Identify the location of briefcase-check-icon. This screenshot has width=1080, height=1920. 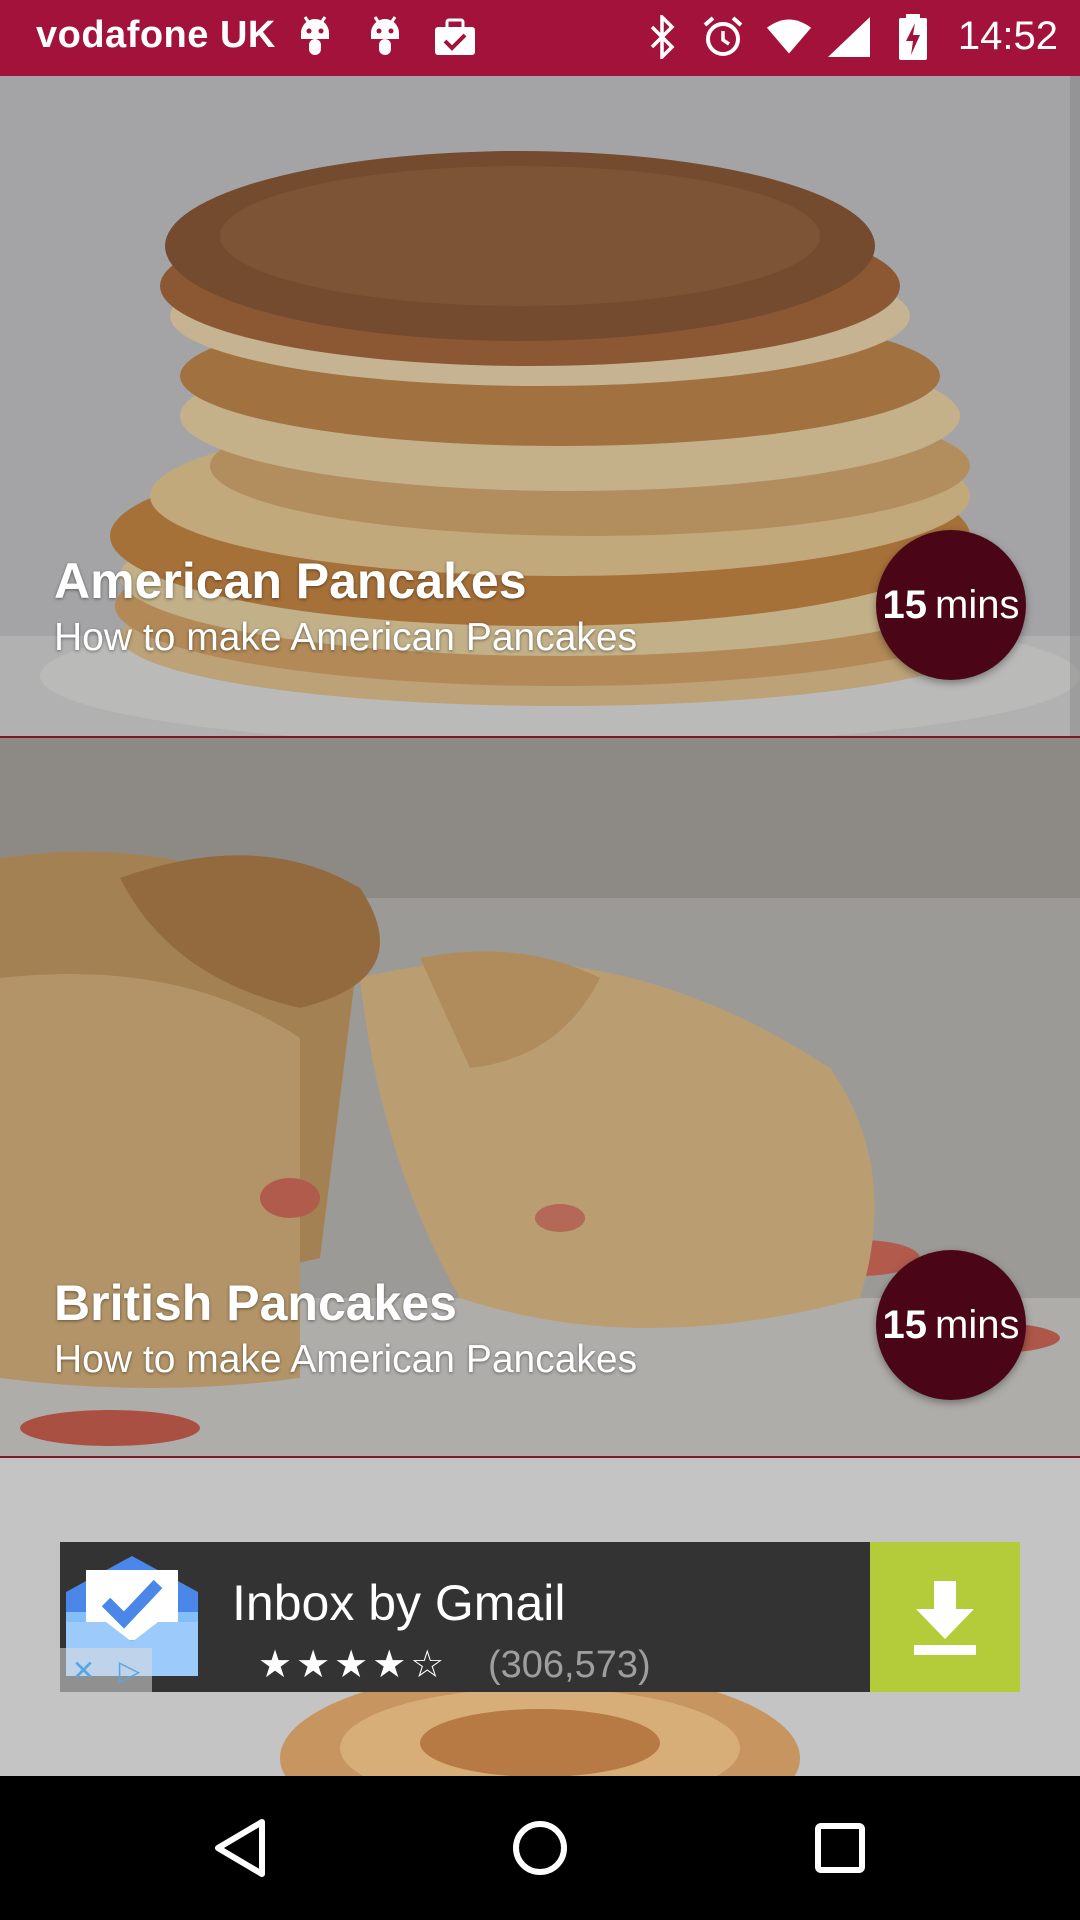
(455, 37).